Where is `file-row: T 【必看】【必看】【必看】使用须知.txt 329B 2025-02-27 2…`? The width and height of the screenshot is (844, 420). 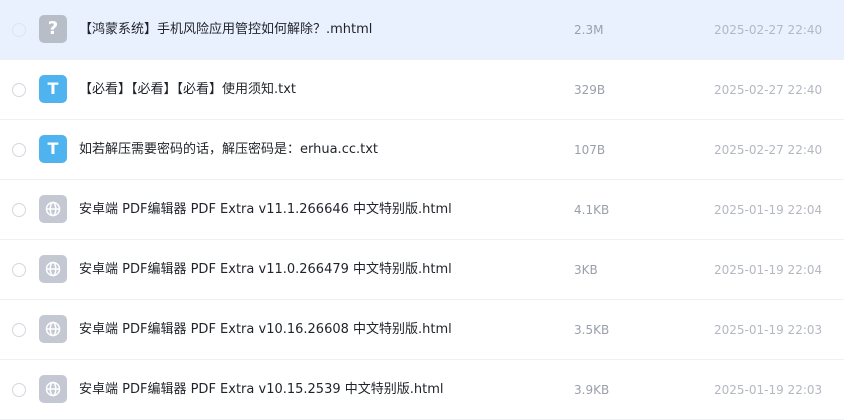 file-row: T 【必看】【必看】【必看】使用须知.txt 329B 2025-02-27 2… is located at coordinates (422, 90).